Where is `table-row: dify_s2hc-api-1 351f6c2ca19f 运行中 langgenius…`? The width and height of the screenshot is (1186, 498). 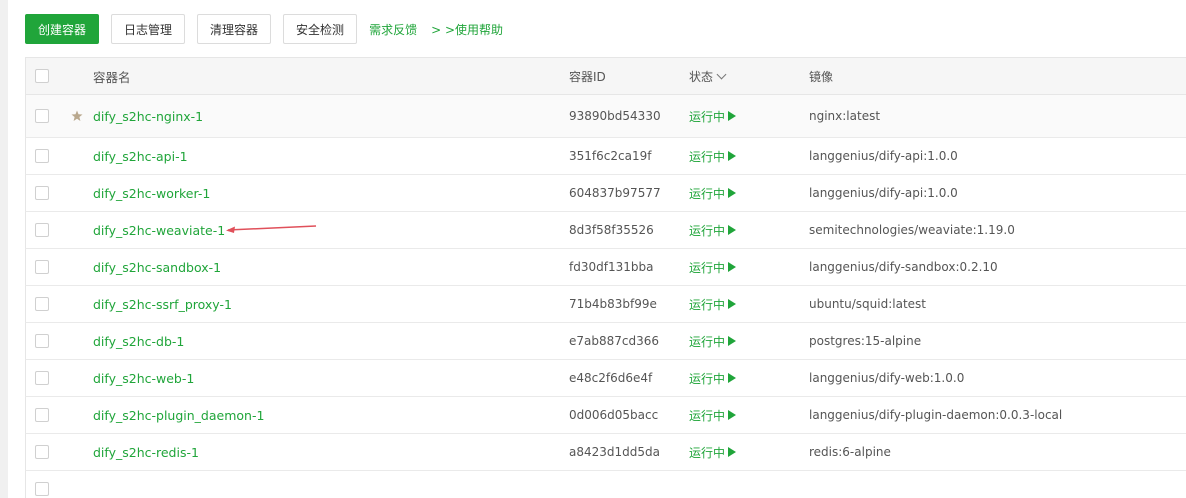
table-row: dify_s2hc-api-1 351f6c2ca19f 运行中 langgenius… is located at coordinates (605, 156).